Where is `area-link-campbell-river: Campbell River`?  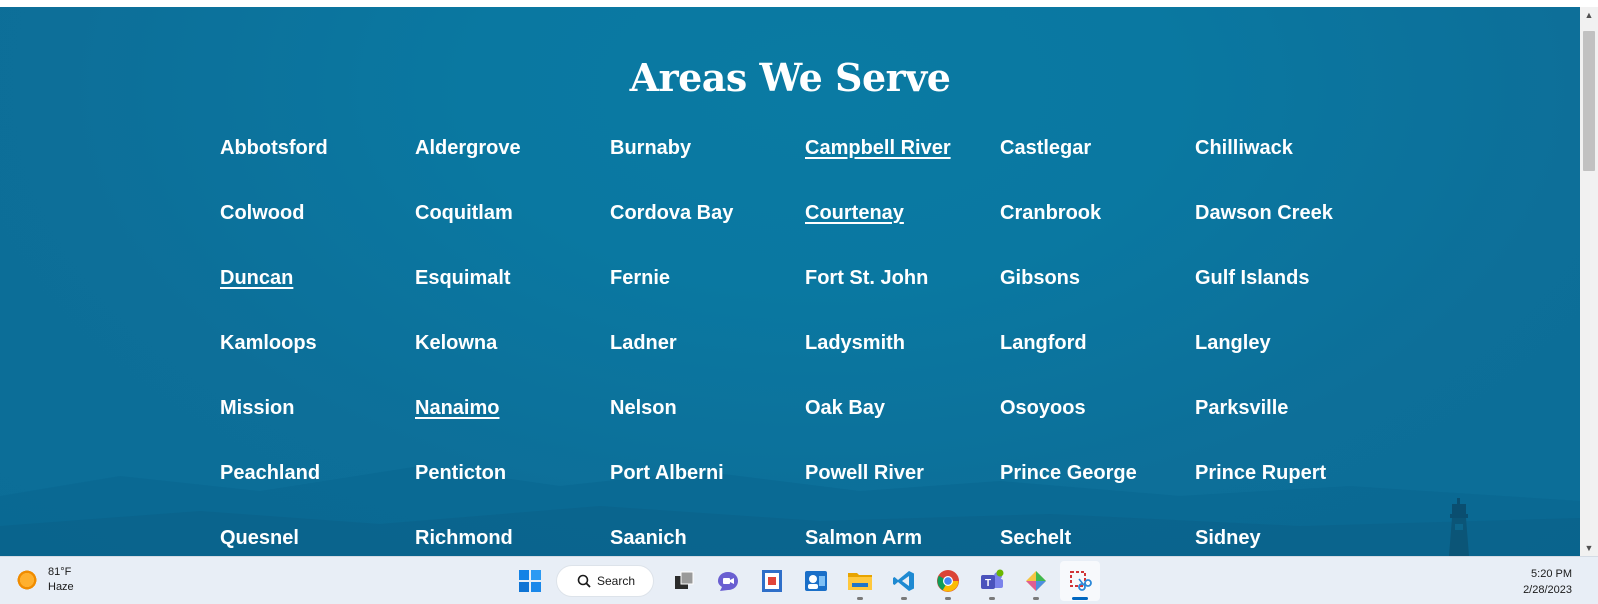 area-link-campbell-river: Campbell River is located at coordinates (878, 148).